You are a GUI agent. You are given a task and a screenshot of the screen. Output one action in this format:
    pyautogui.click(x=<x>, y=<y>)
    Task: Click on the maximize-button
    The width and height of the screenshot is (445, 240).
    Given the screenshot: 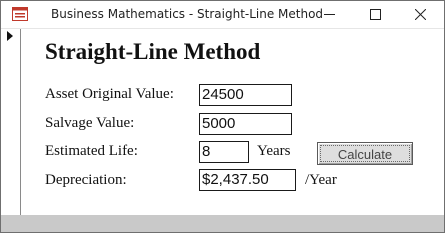 What is the action you would take?
    pyautogui.click(x=376, y=14)
    